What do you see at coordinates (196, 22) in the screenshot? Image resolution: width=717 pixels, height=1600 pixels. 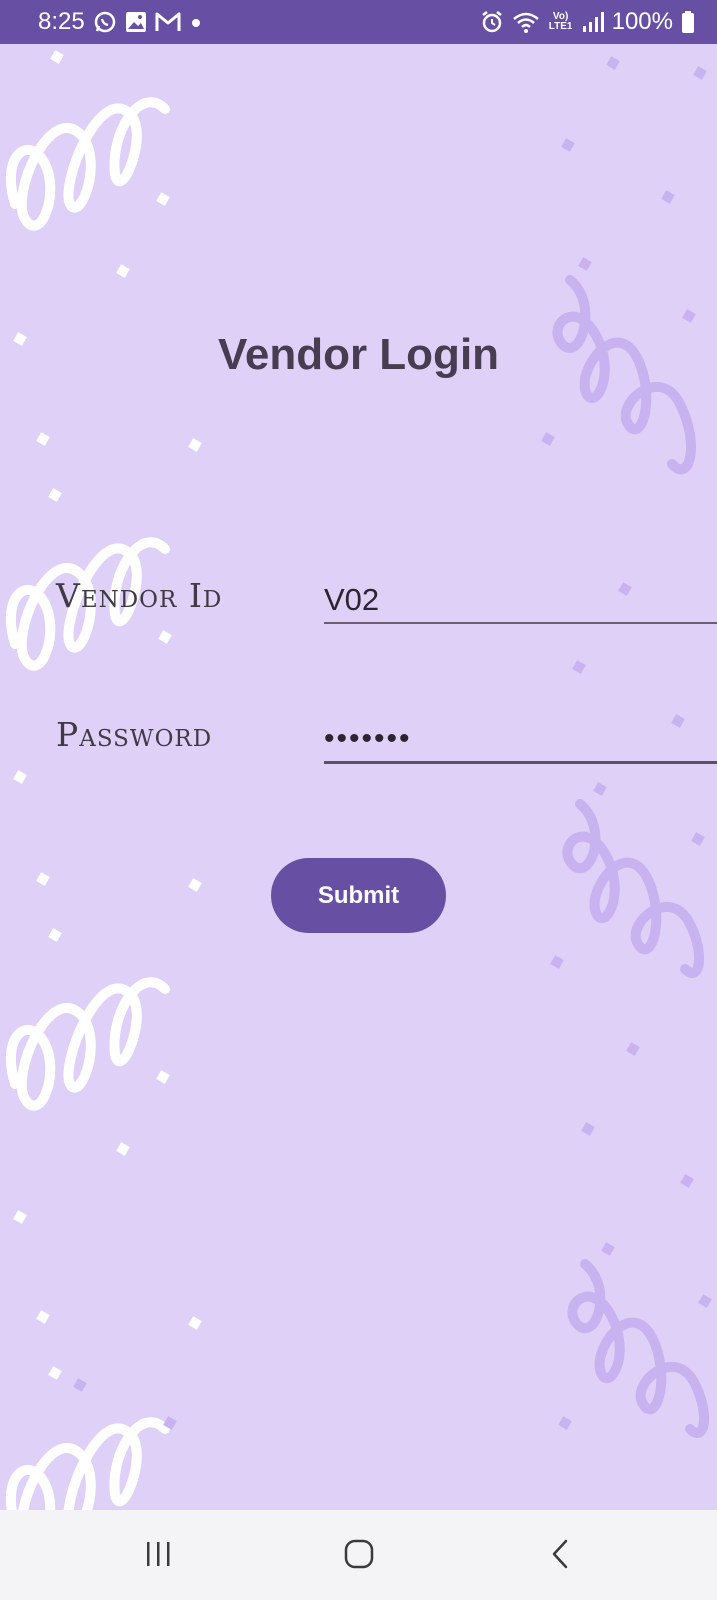 I see `dot-icon` at bounding box center [196, 22].